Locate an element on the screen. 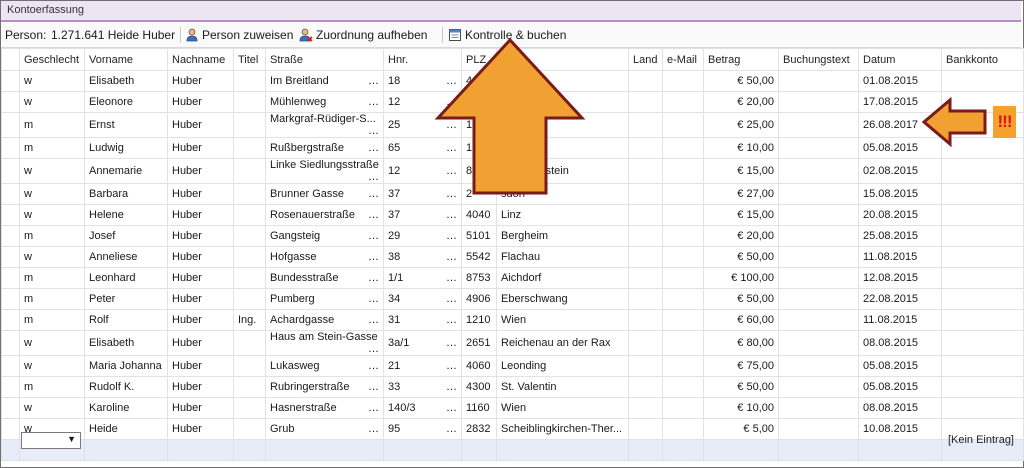 The width and height of the screenshot is (1024, 468). column-header-nachname: Nachname is located at coordinates (200, 59).